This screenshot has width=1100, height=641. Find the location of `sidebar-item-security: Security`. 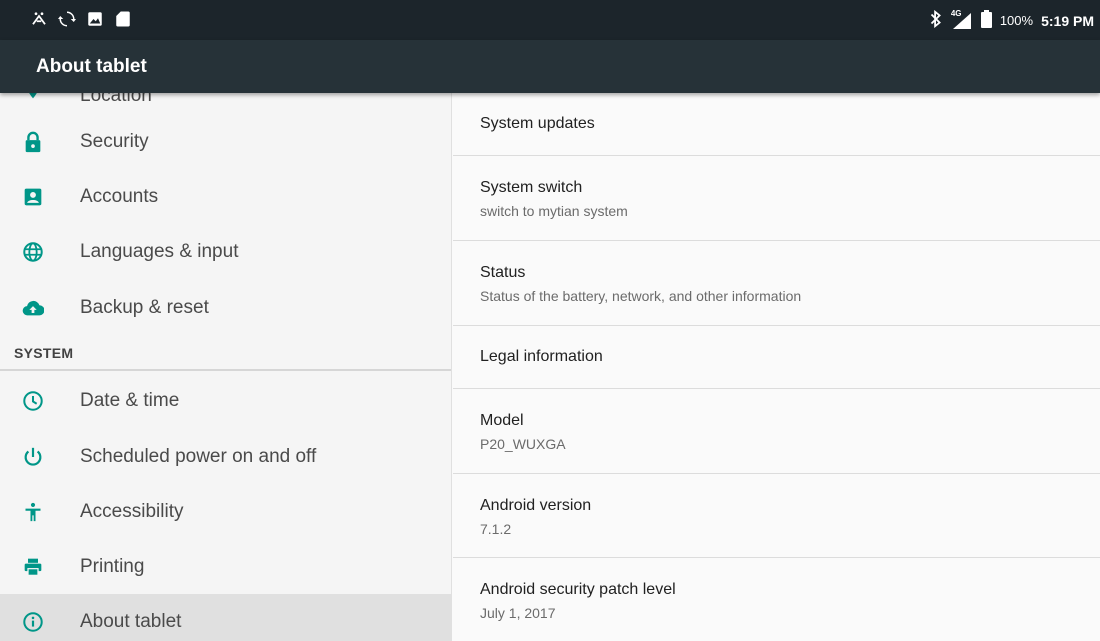

sidebar-item-security: Security is located at coordinates (225, 142).